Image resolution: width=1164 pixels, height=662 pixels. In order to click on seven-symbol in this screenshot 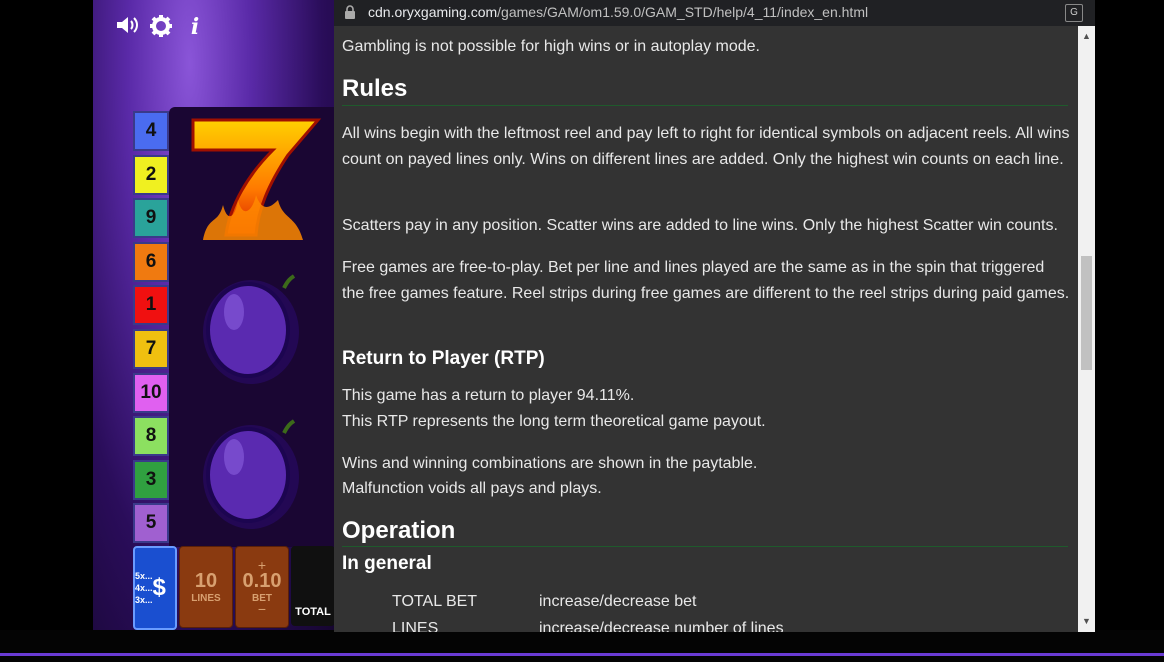, I will do `click(258, 180)`.